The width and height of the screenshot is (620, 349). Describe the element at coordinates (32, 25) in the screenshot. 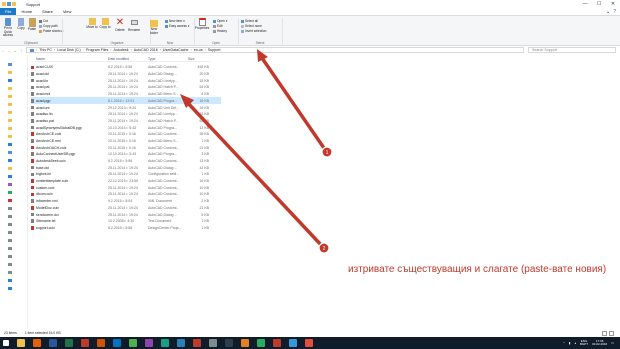

I see `paste-button: Paste` at that location.